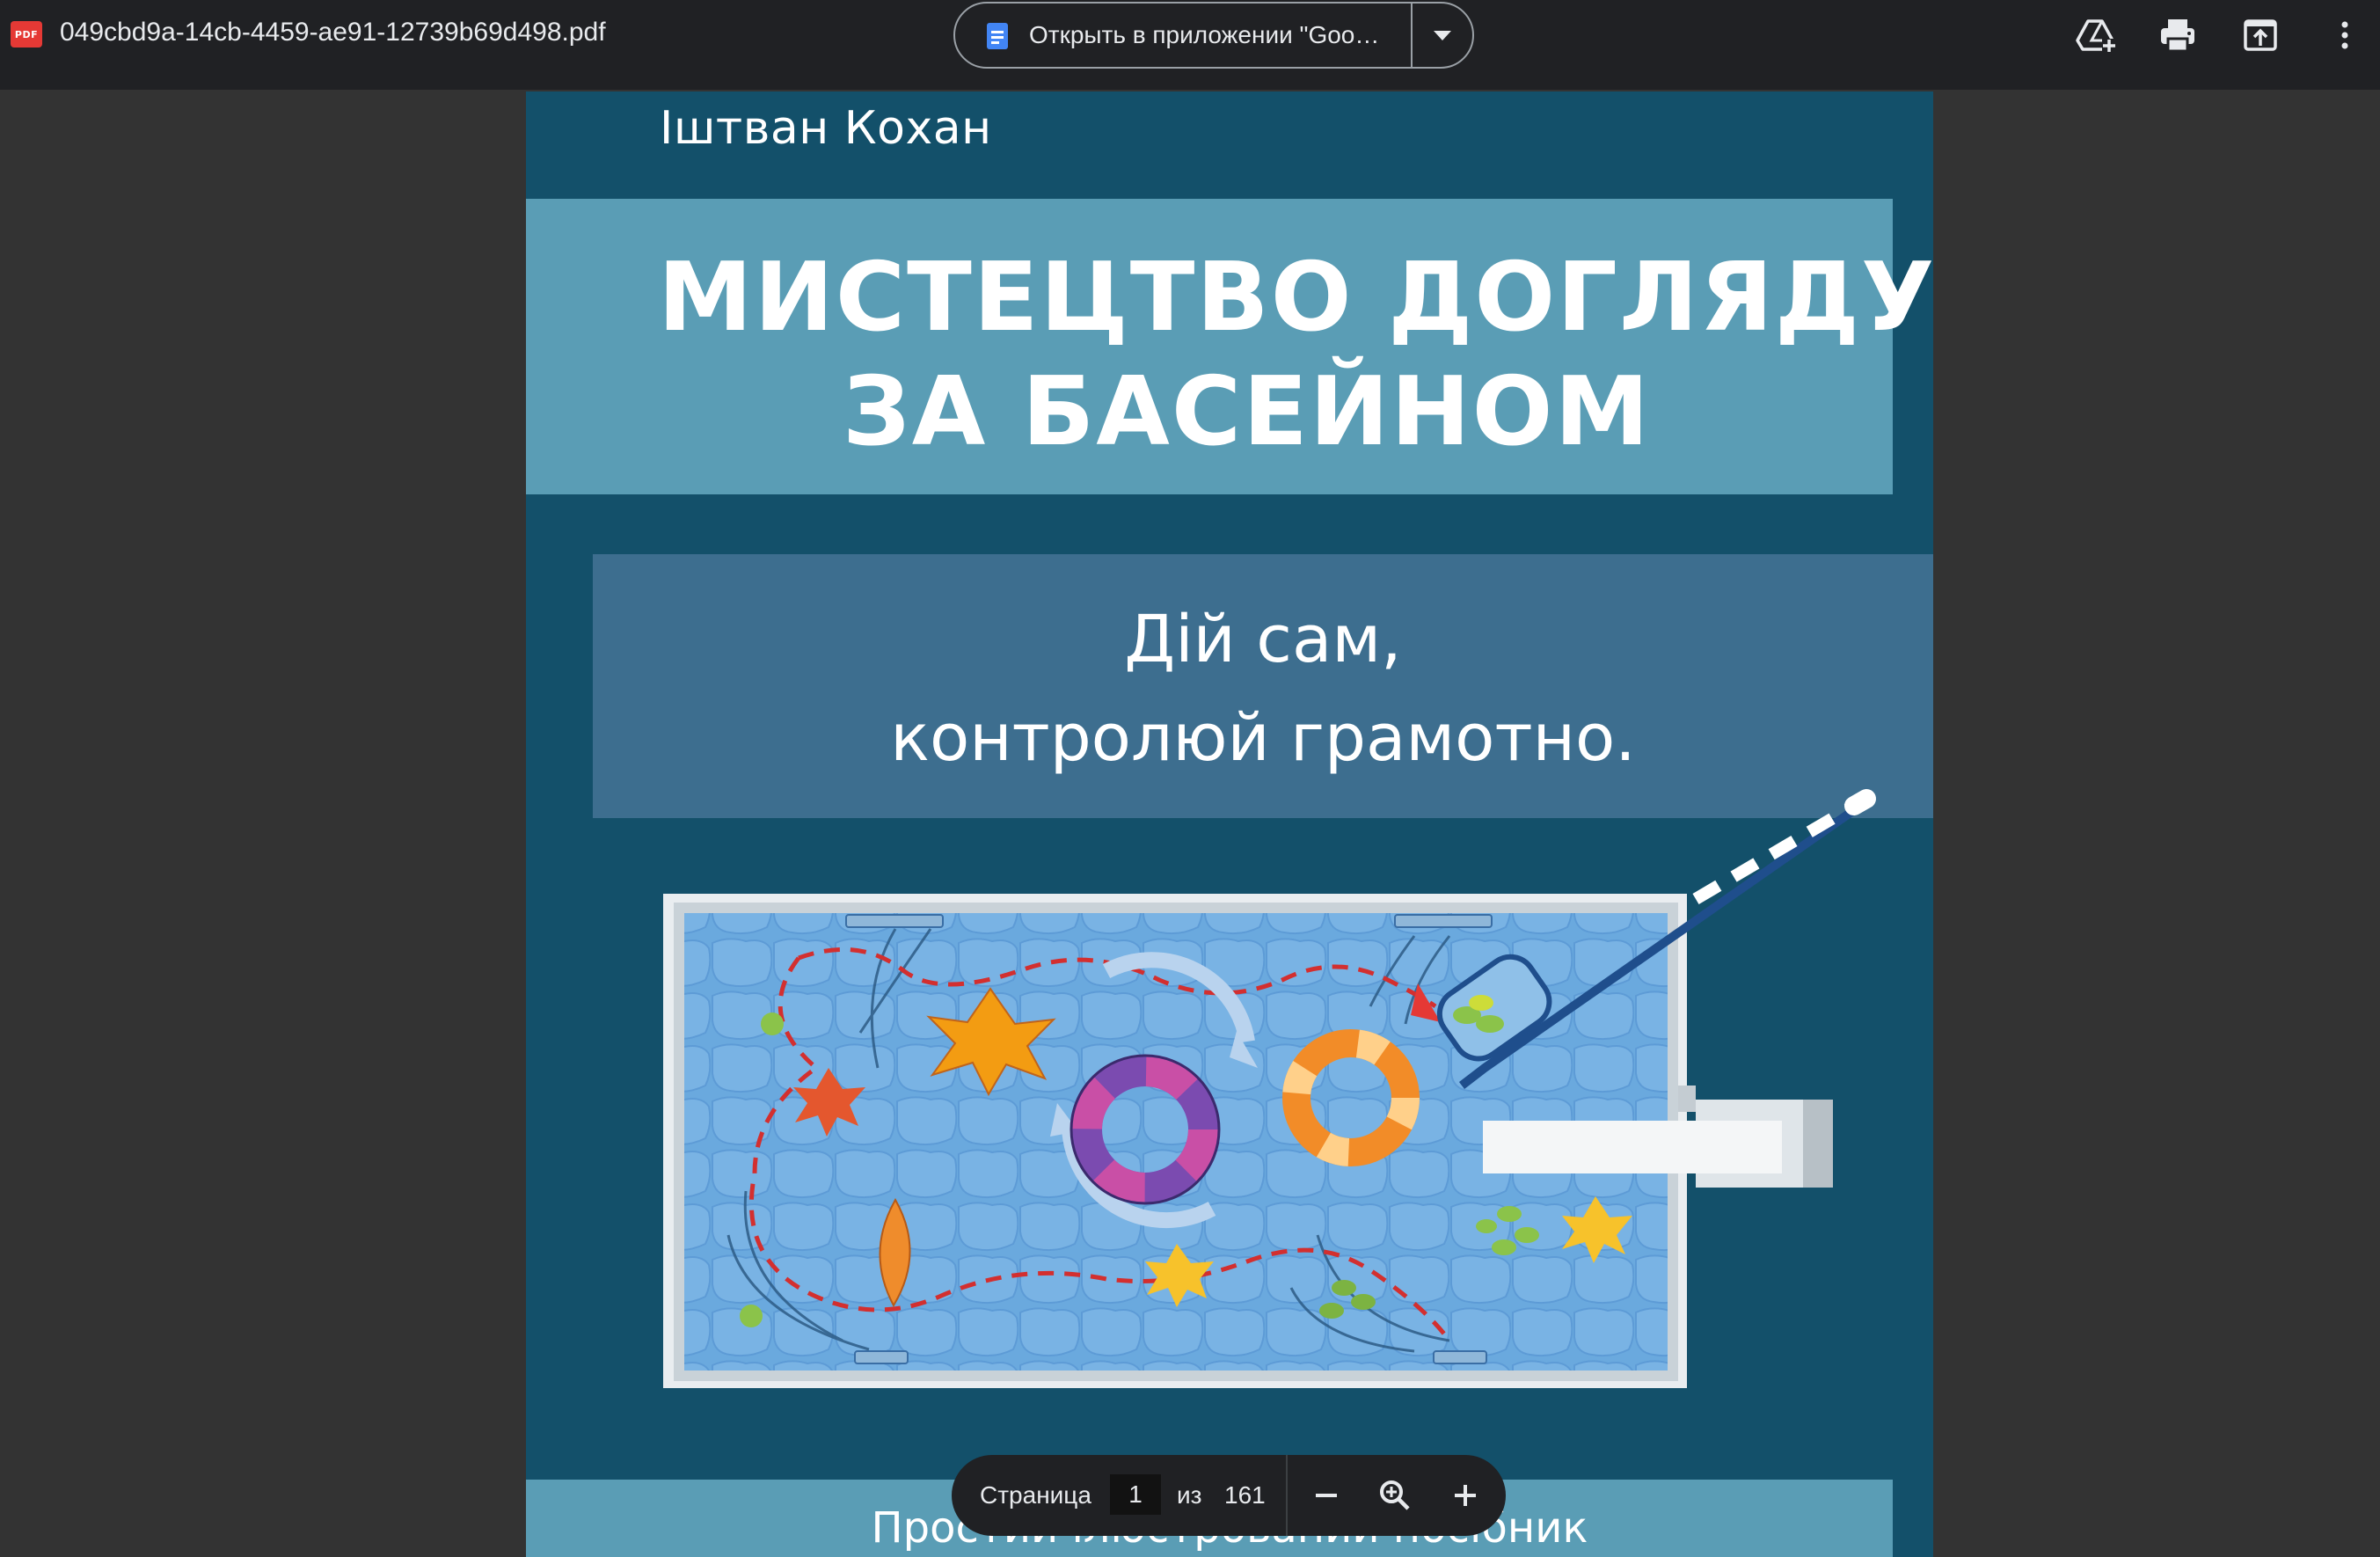 This screenshot has height=1557, width=2380. What do you see at coordinates (1245, 1495) in the screenshot?
I see `total-pages: 161` at bounding box center [1245, 1495].